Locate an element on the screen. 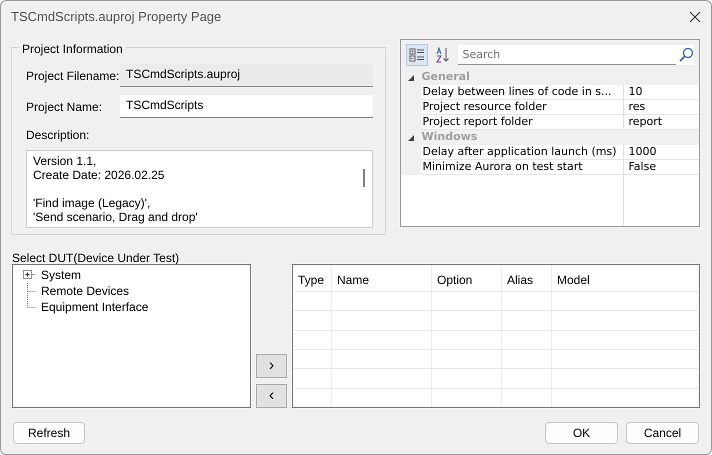 The height and width of the screenshot is (455, 712). search-icon is located at coordinates (686, 55).